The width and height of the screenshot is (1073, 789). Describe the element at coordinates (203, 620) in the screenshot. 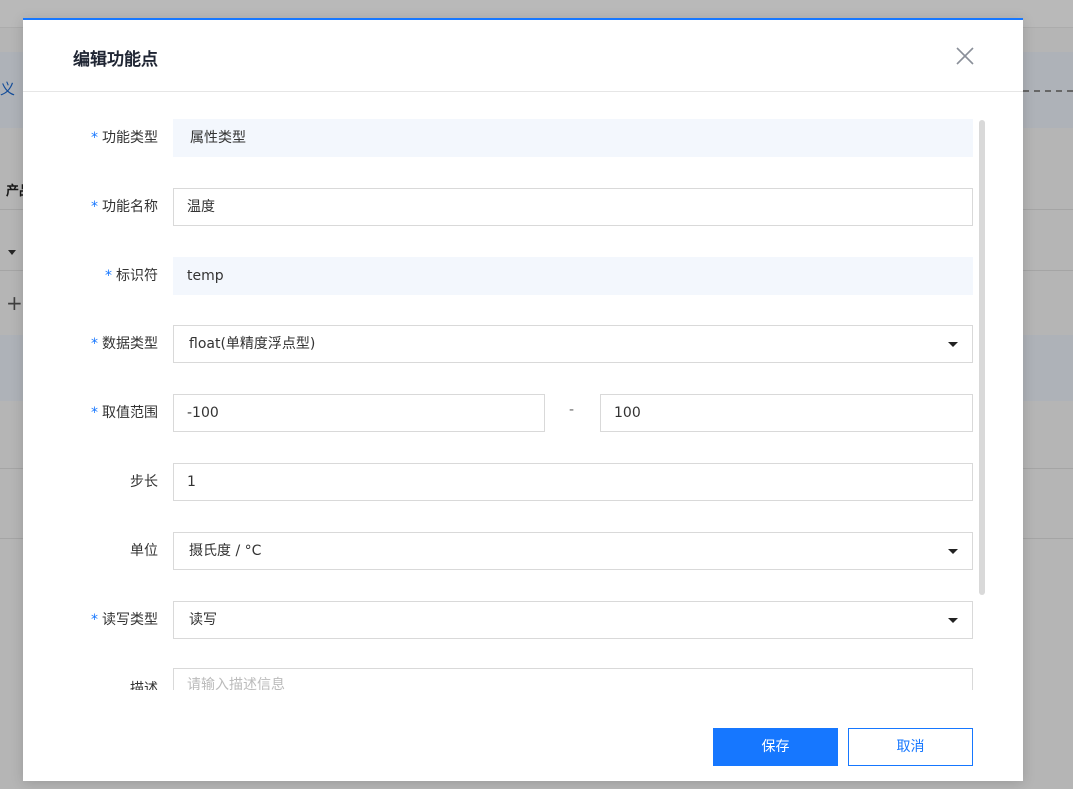

I see `rw-type-value: 读写` at that location.